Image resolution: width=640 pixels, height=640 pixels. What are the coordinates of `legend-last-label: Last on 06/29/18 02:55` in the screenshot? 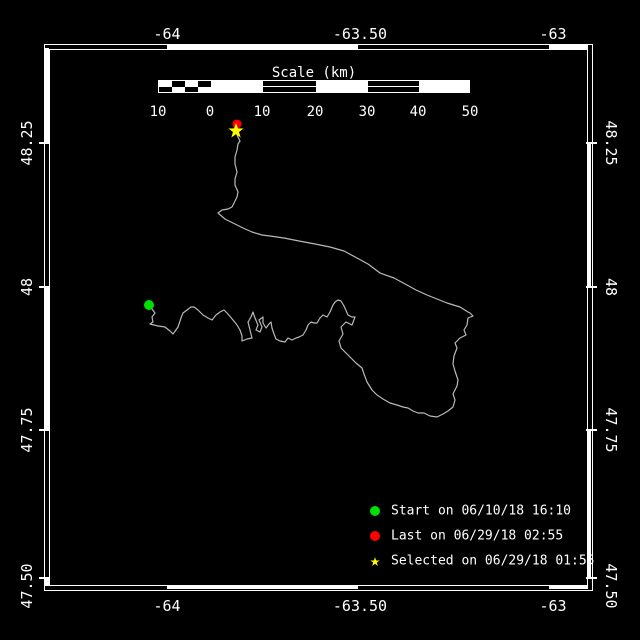 It's located at (477, 536).